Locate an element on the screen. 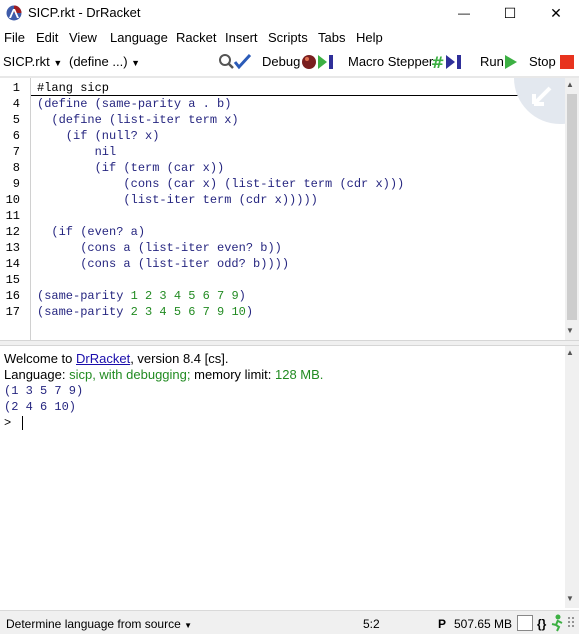 The image size is (579, 634). welcome-suffix: , version 8.4 [cs]. is located at coordinates (179, 358).